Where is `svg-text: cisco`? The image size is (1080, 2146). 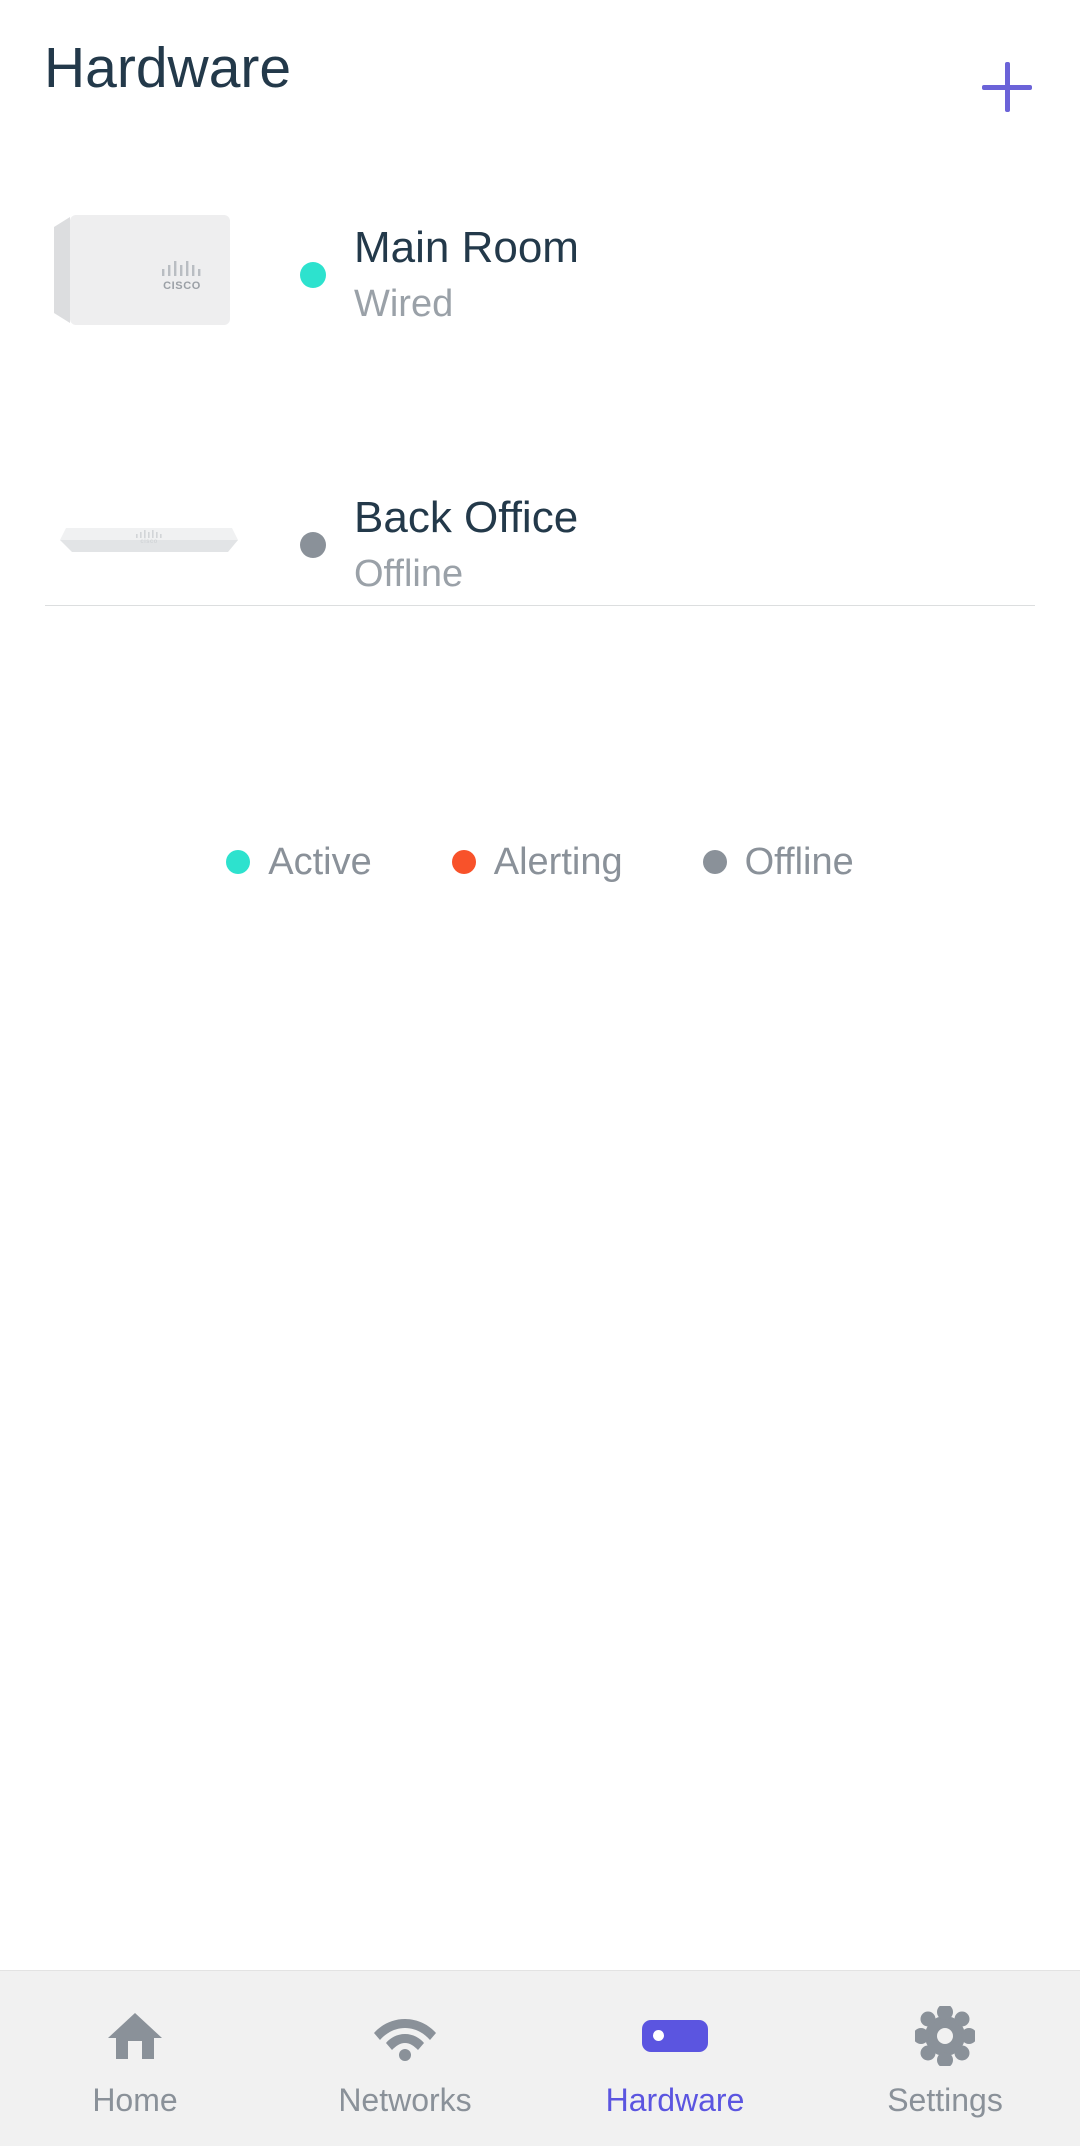
svg-text: cisco is located at coordinates (148, 542).